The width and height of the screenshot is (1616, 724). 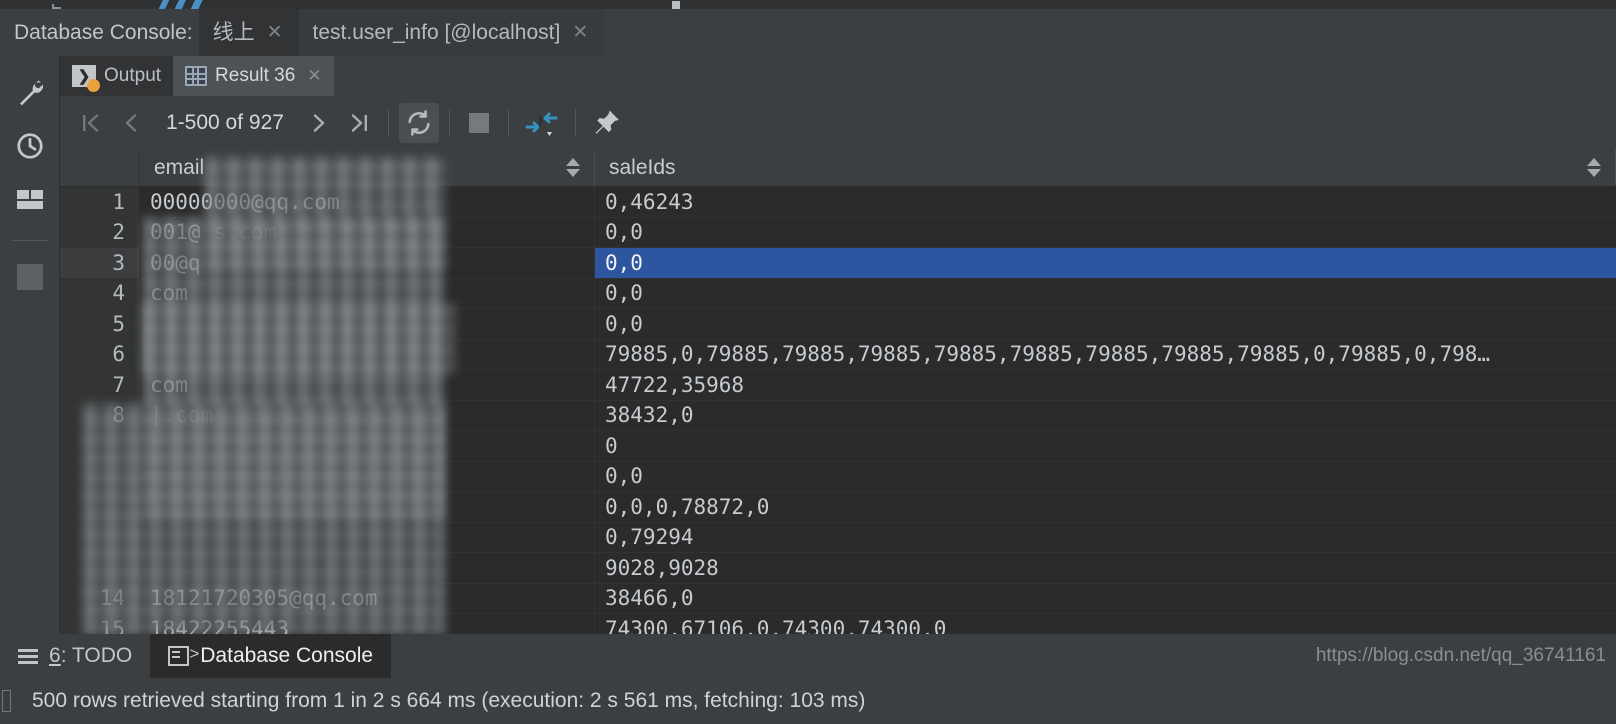 I want to click on table-row: 5 0,0, so click(x=838, y=324).